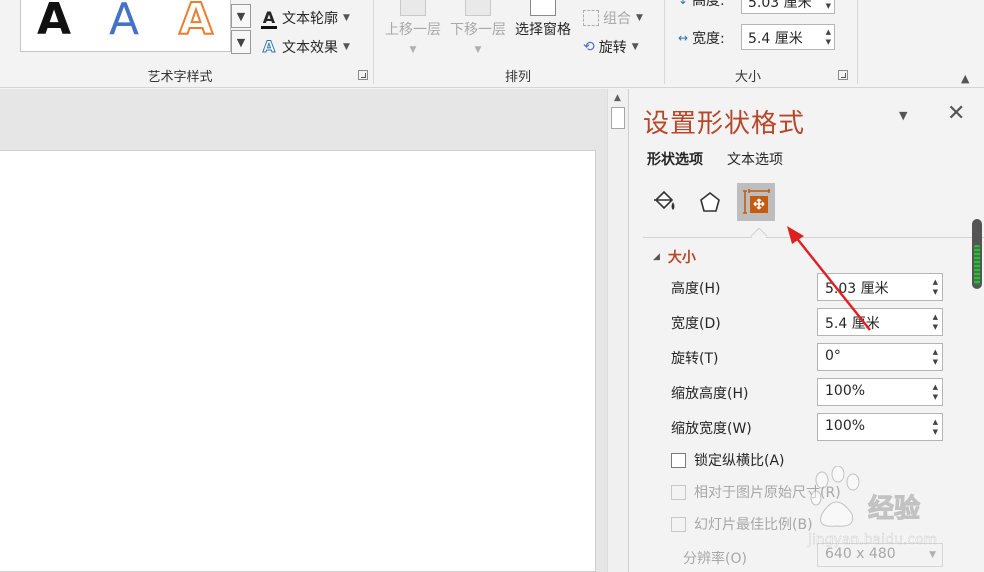 This screenshot has height=572, width=984. What do you see at coordinates (880, 322) in the screenshot?
I see `width-input: 5.4 厘米 ▲ ▼` at bounding box center [880, 322].